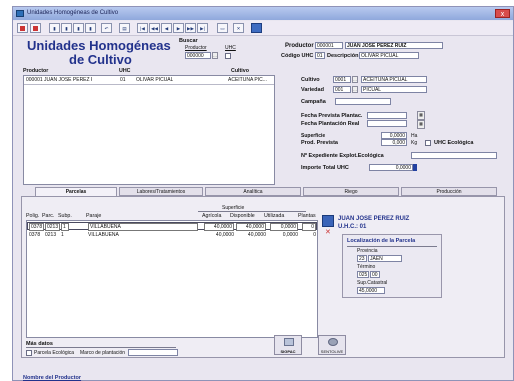 Image resolution: width=514 pixels, height=381 pixels. Describe the element at coordinates (33, 216) in the screenshot. I see `parcelas-header-polig: Polig.` at that location.